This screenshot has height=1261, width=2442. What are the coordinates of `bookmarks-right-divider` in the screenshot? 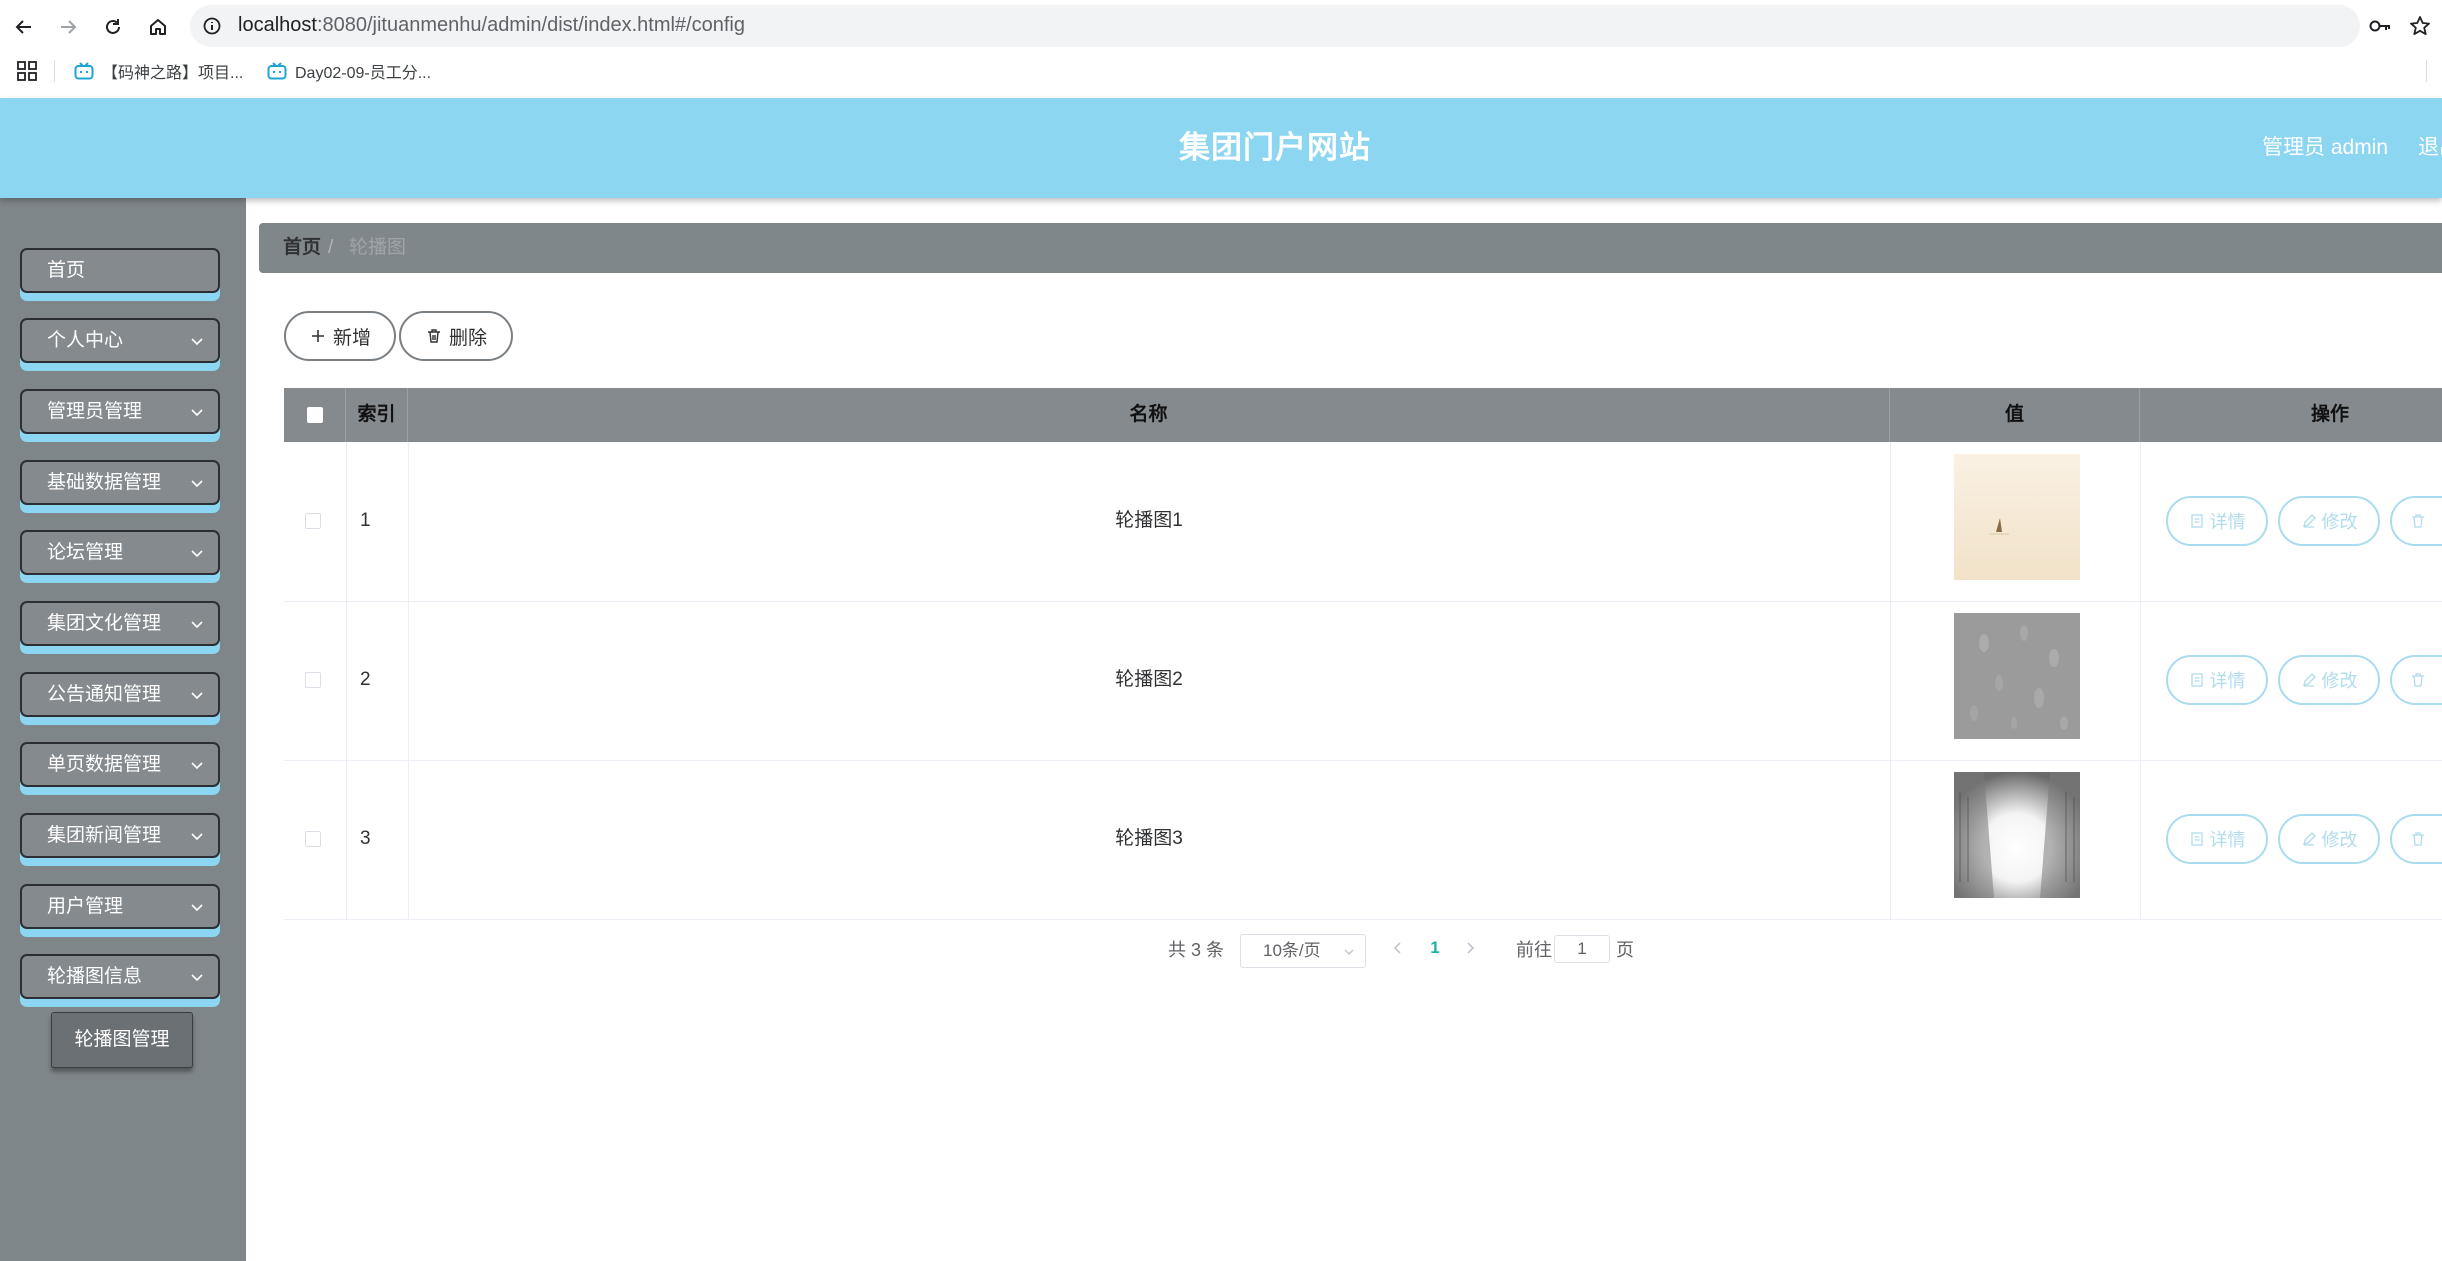 It's located at (2426, 71).